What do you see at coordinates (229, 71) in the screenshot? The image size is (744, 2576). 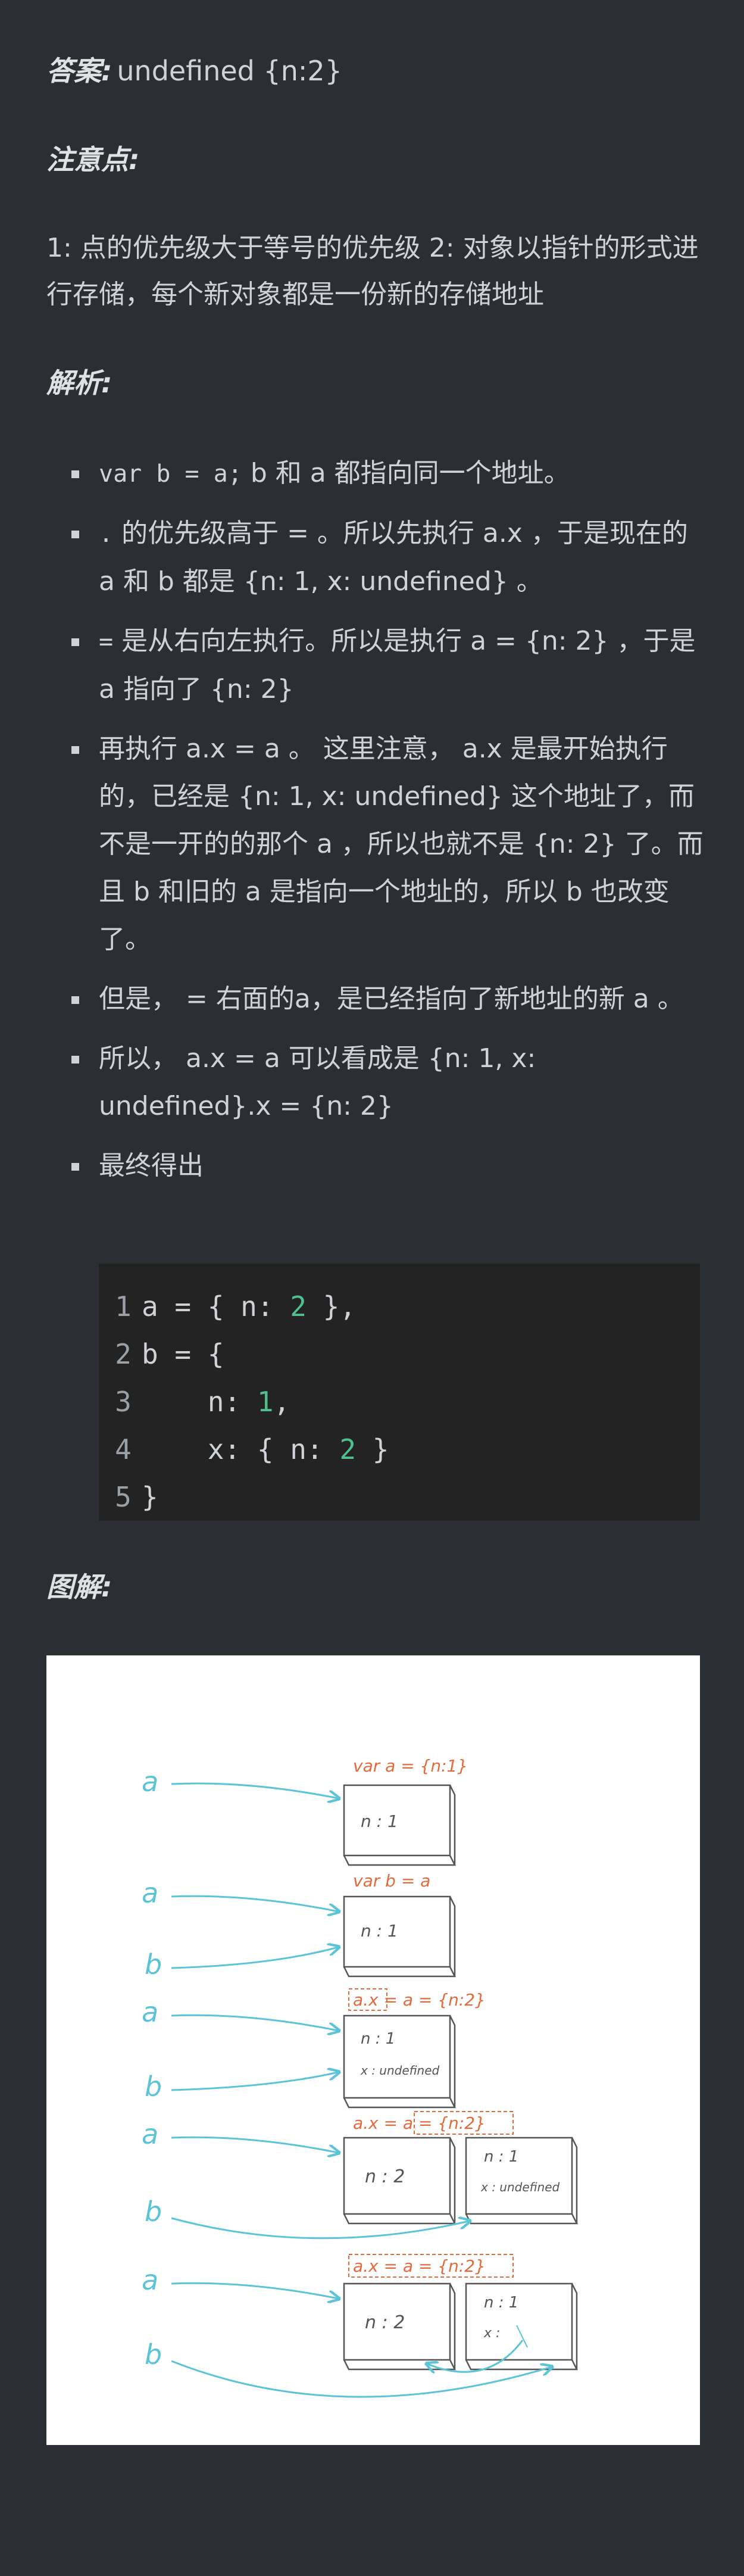 I see `answer-value: undefined {n:2}` at bounding box center [229, 71].